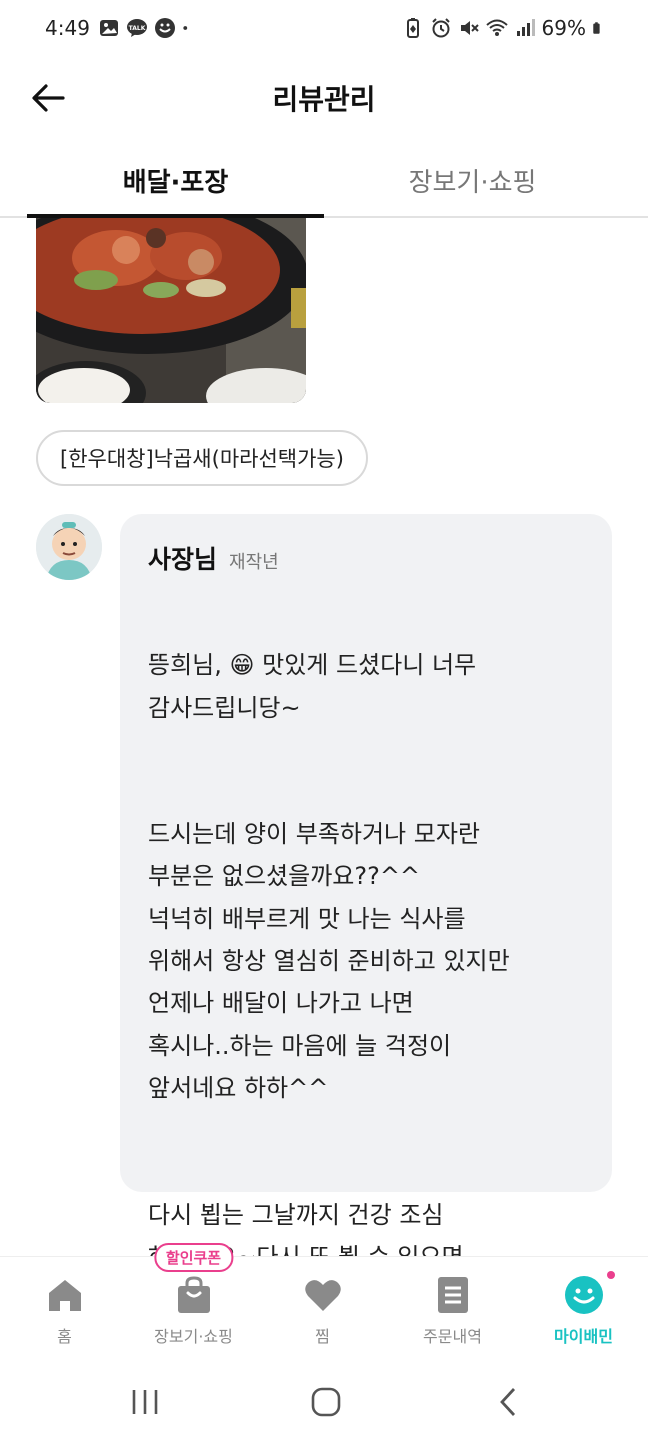  I want to click on receipt-icon, so click(452, 1295).